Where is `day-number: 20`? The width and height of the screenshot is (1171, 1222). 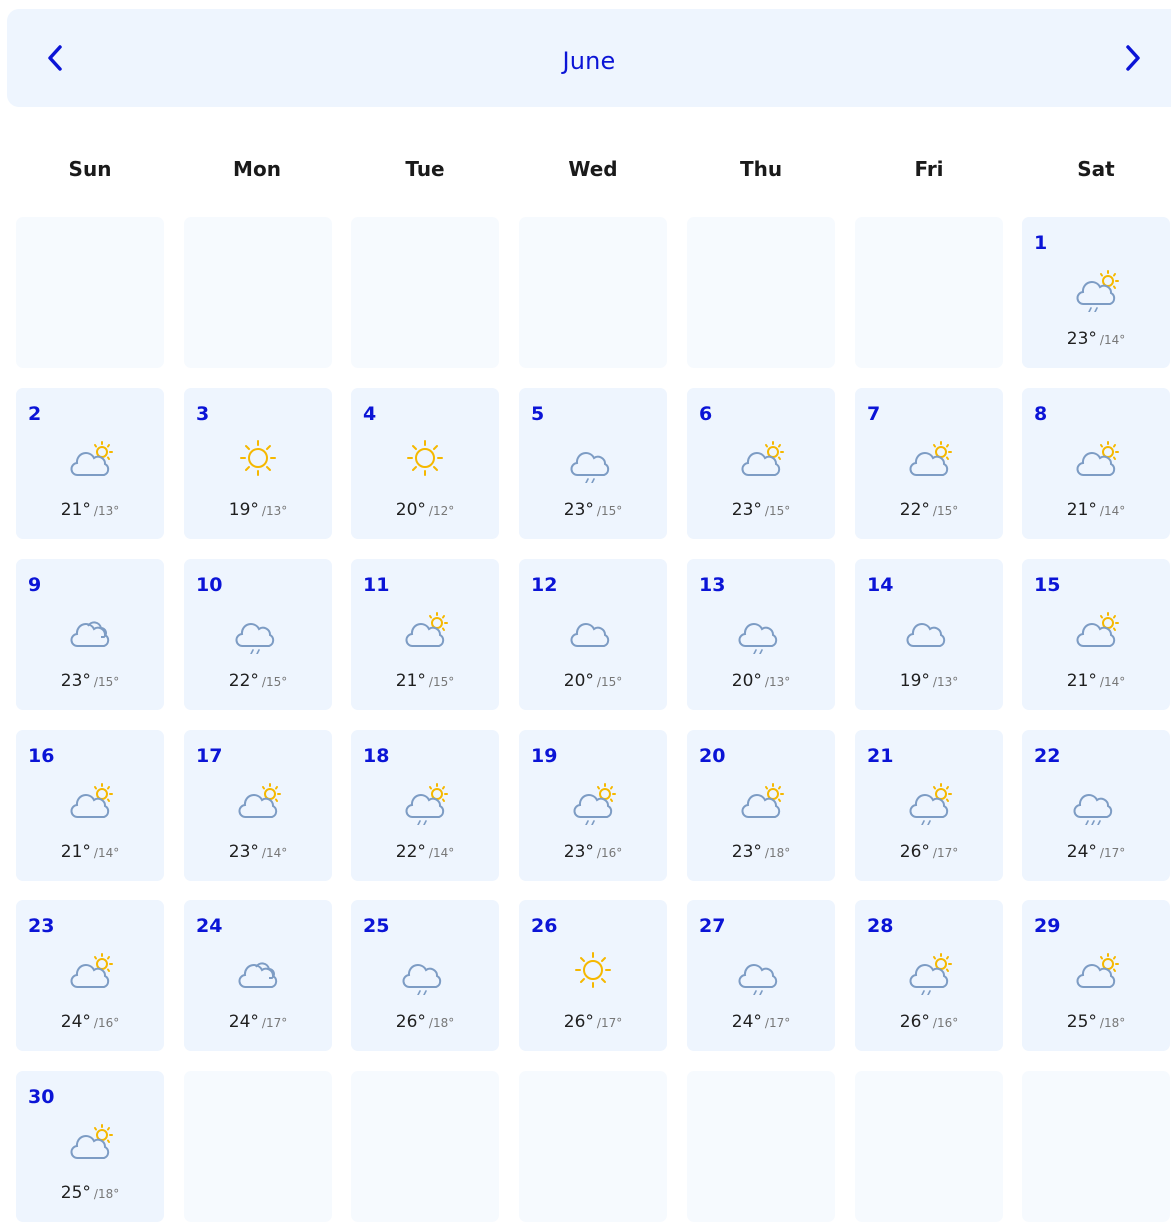 day-number: 20 is located at coordinates (712, 756).